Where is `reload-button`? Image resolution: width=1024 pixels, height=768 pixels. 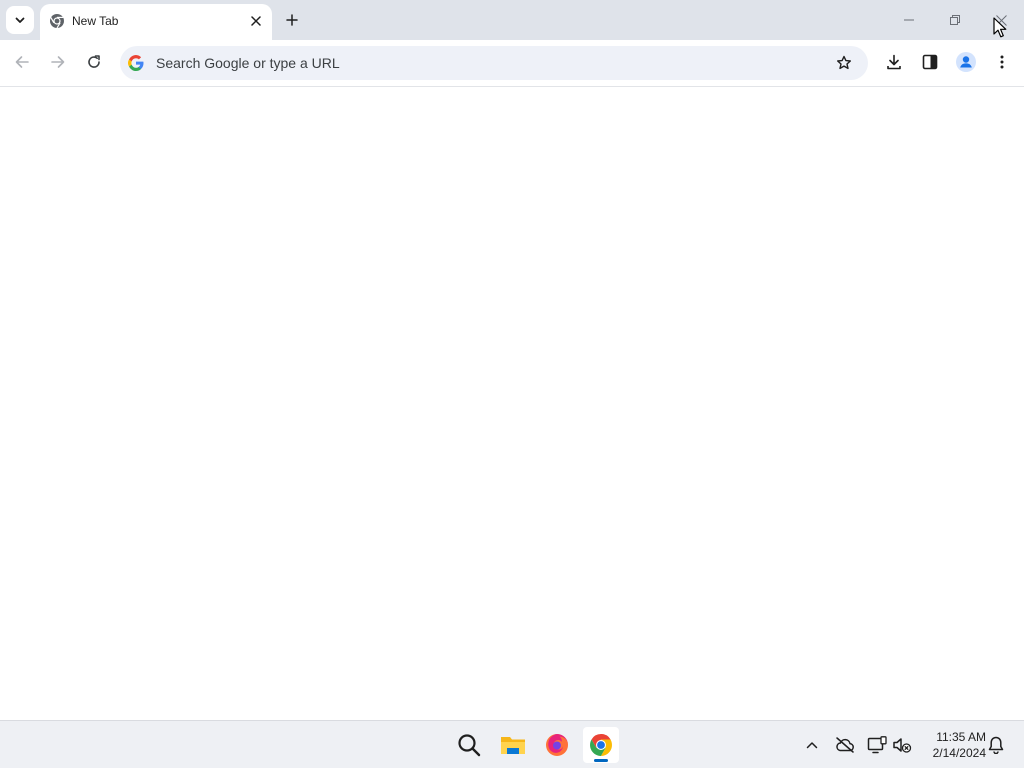
reload-button is located at coordinates (94, 62).